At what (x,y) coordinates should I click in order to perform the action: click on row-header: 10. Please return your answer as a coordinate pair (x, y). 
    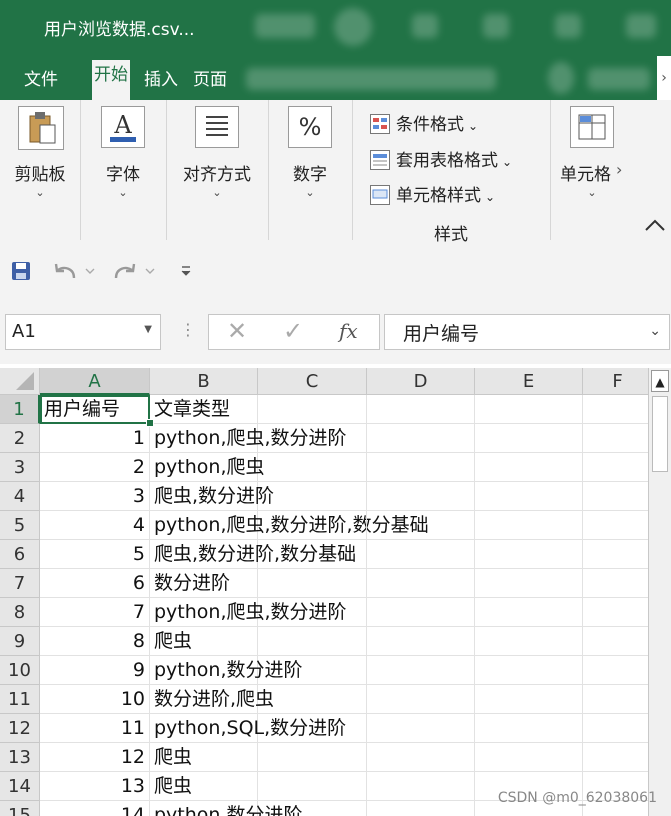
    Looking at the image, I should click on (20, 670).